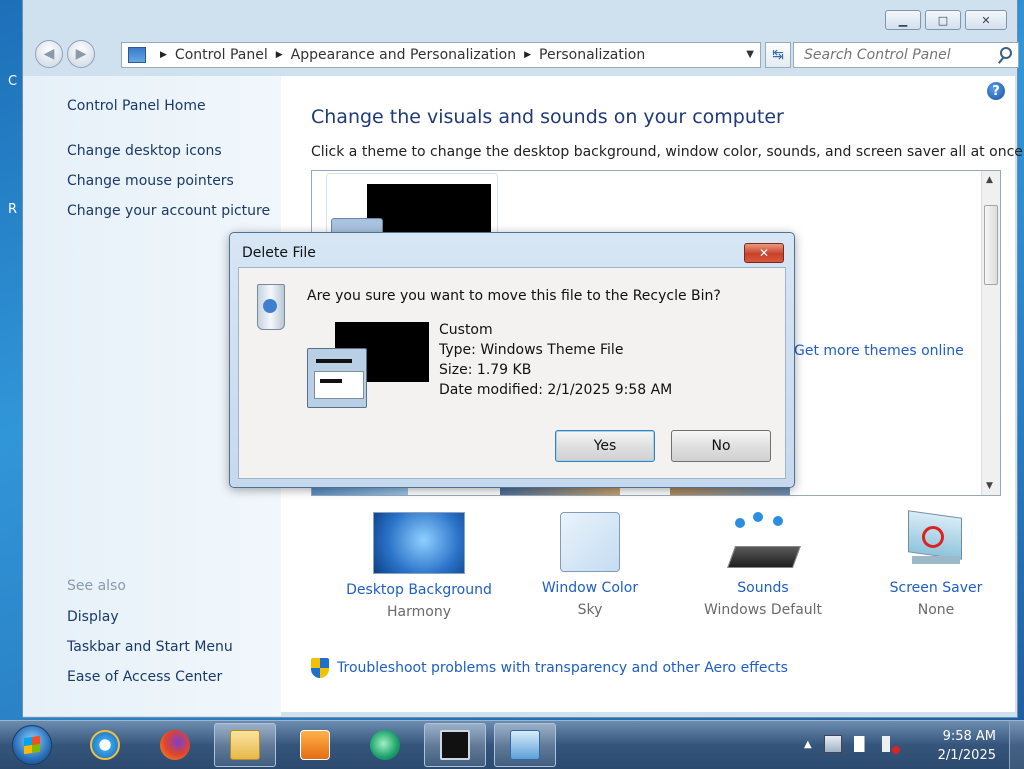  I want to click on maximize-button: □, so click(943, 20).